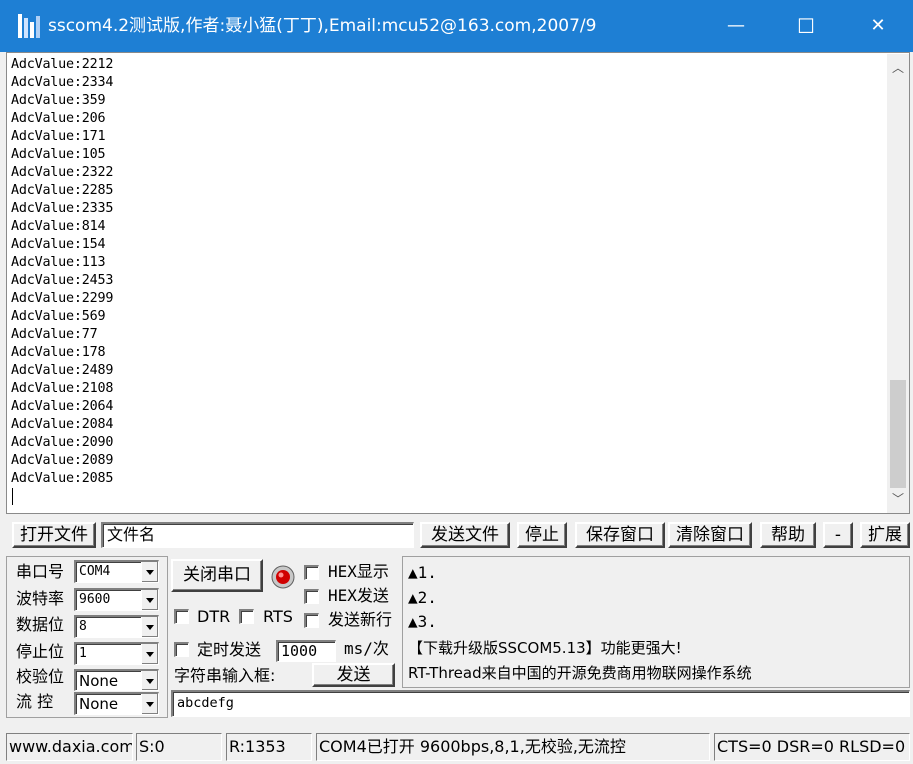 The image size is (913, 764). Describe the element at coordinates (35, 701) in the screenshot. I see `flow-label: 流 控` at that location.